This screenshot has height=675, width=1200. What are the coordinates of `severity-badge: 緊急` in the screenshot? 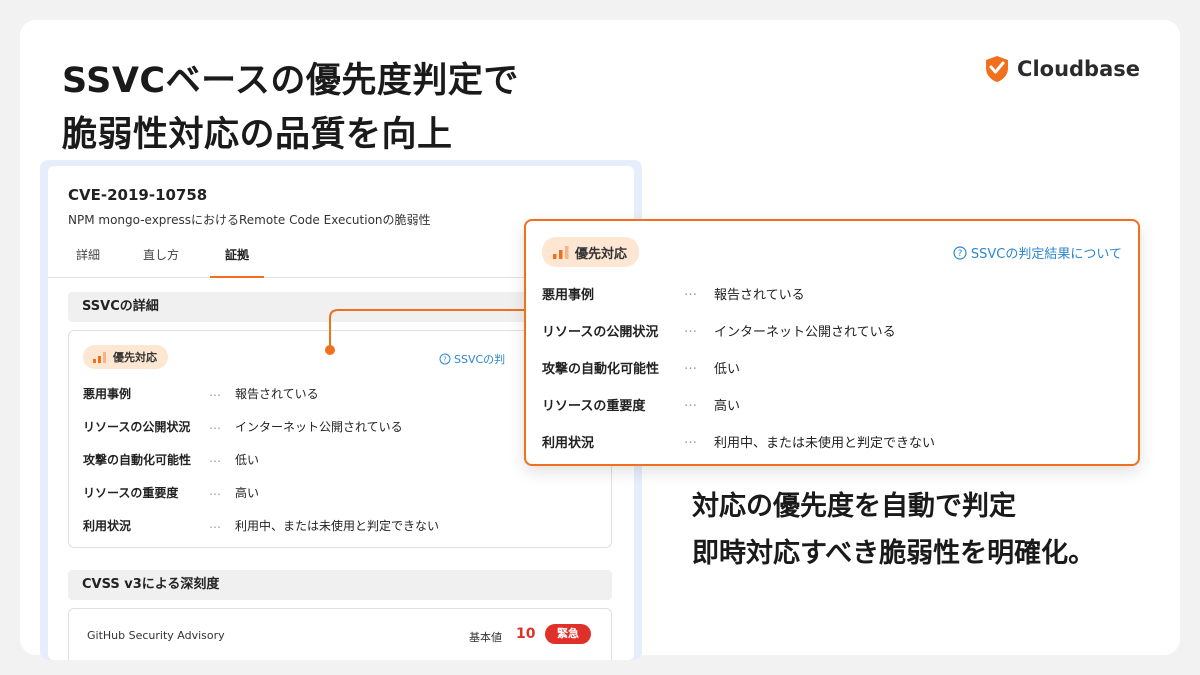 It's located at (568, 634).